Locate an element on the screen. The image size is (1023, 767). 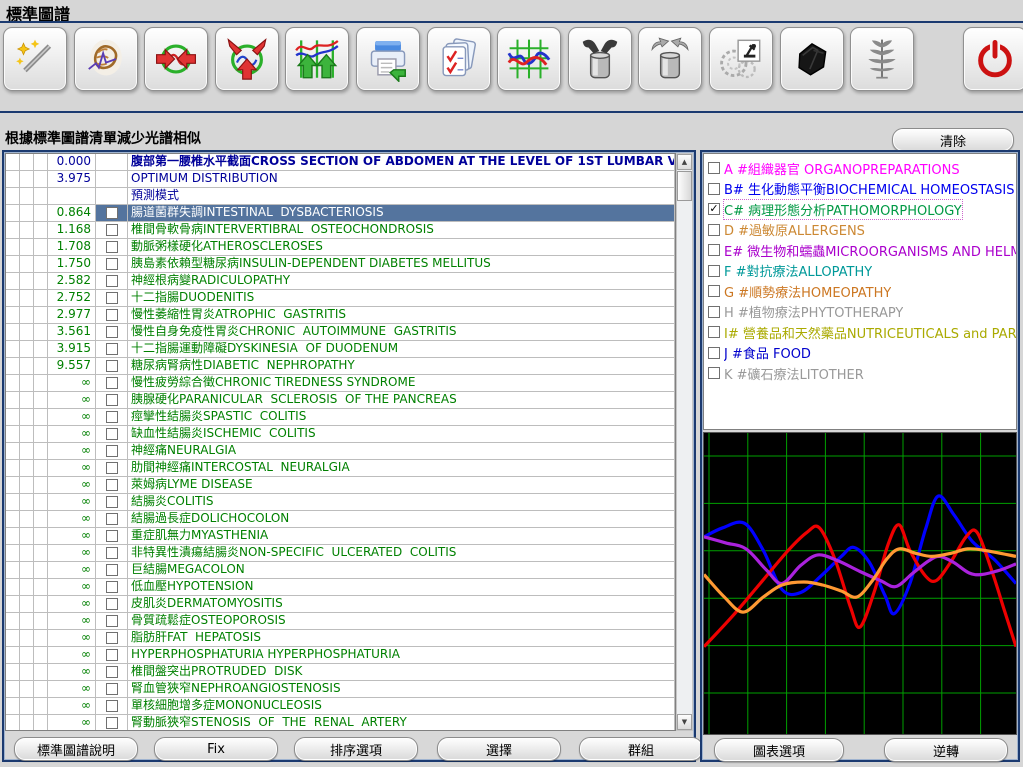
table-row: ∞ 椎間盤突出PROTRUDED DISK is located at coordinates (340, 672).